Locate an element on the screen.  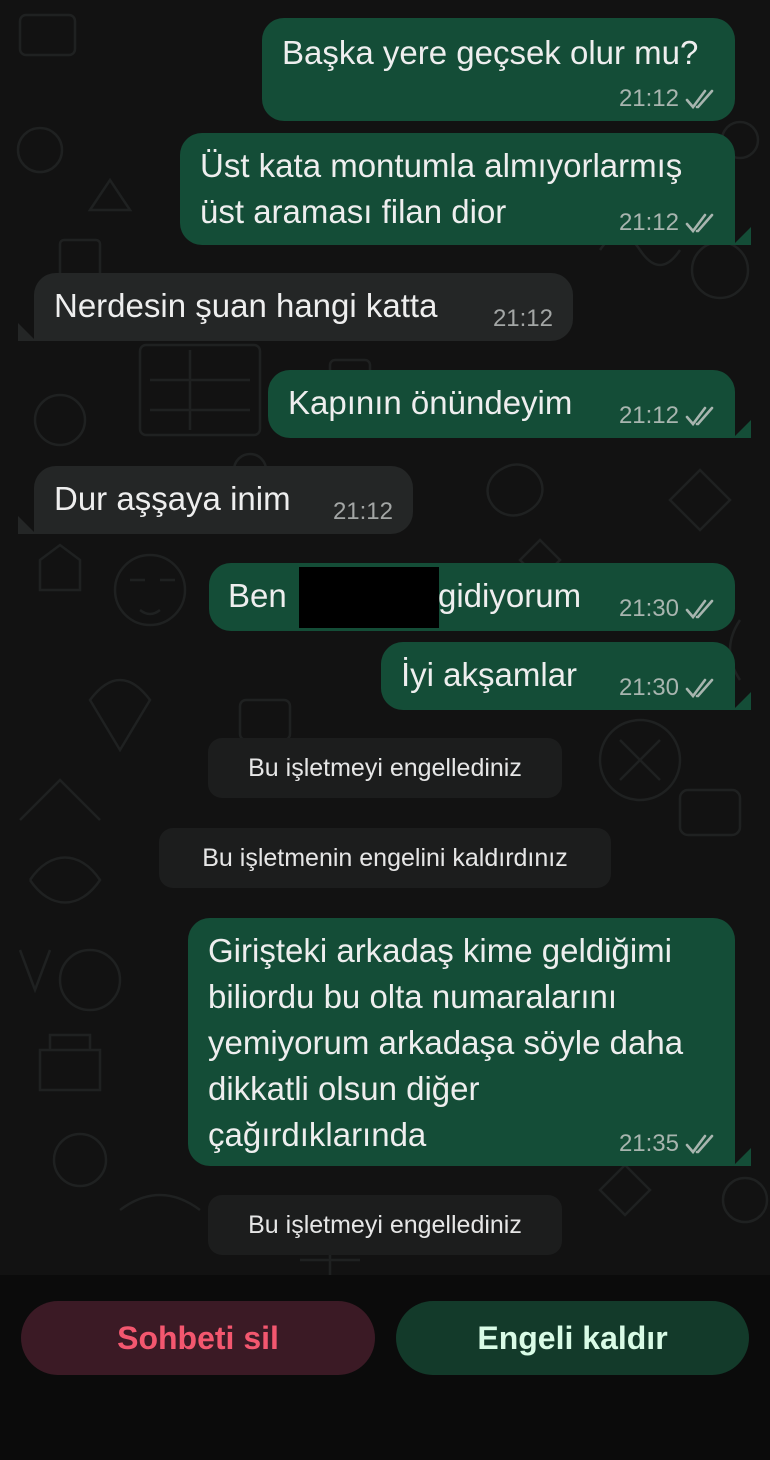
message-meta: 21:35 is located at coordinates (669, 1144).